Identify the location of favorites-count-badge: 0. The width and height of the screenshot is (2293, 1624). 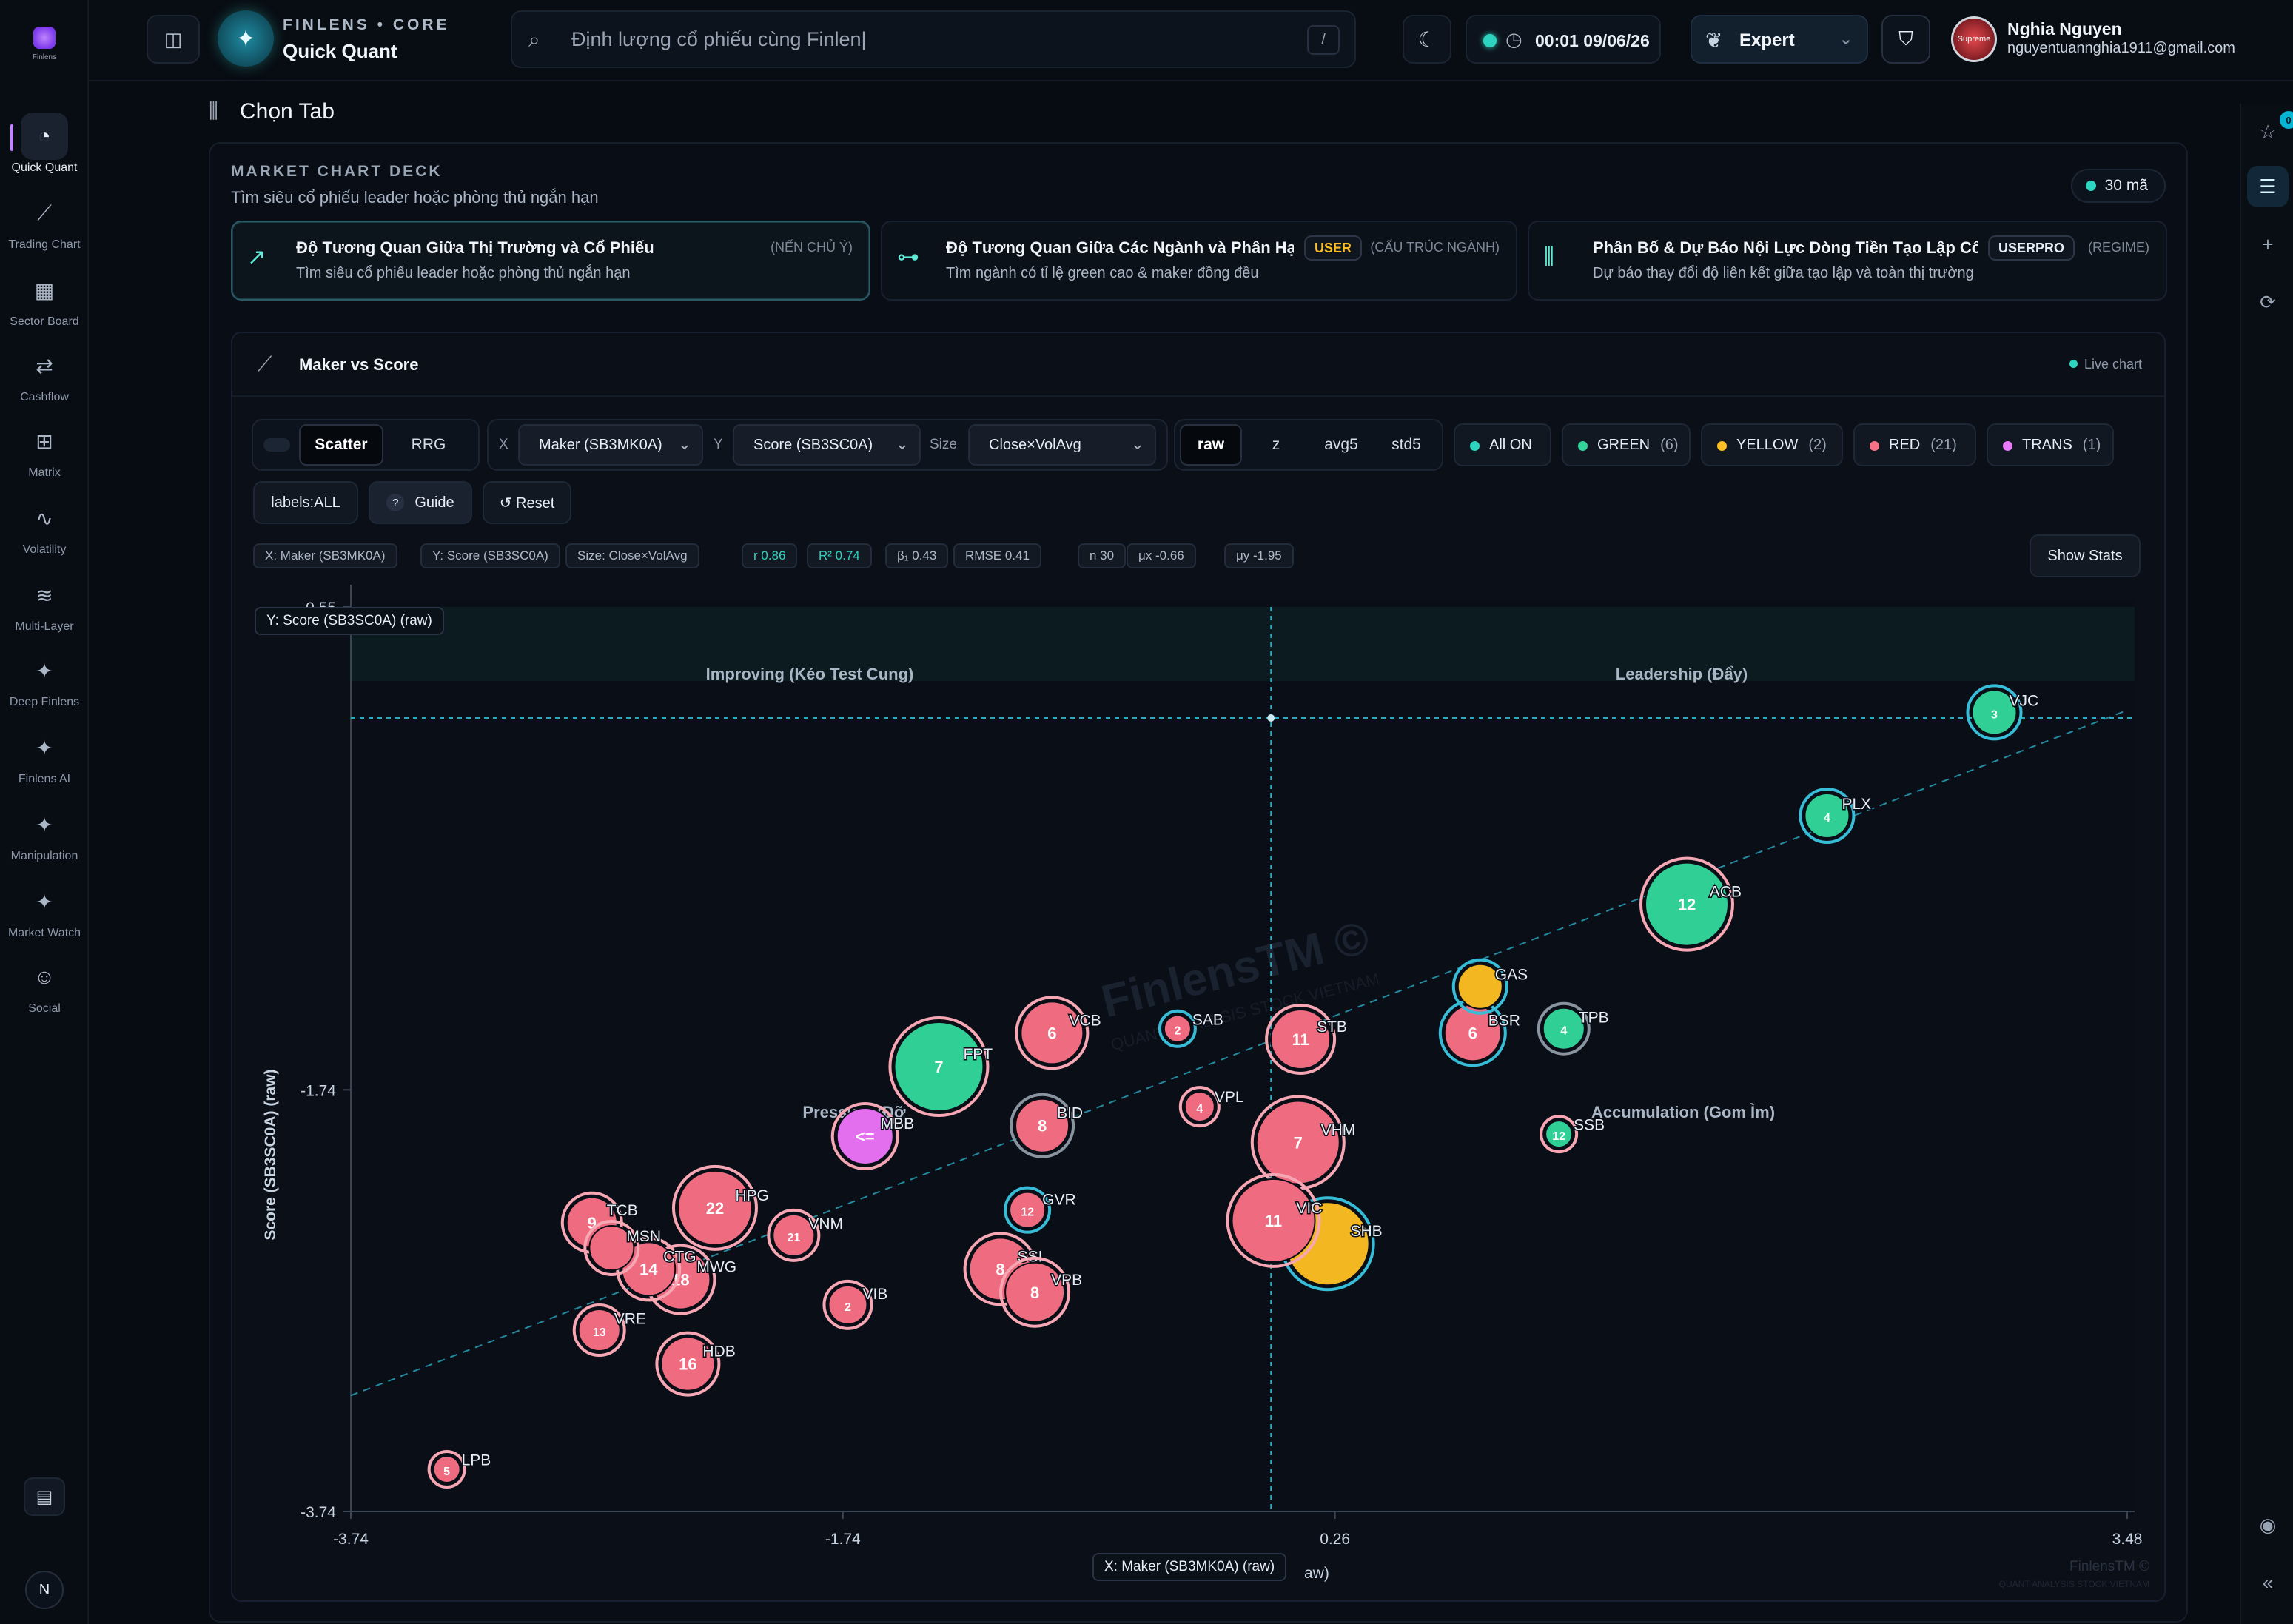
(2286, 120).